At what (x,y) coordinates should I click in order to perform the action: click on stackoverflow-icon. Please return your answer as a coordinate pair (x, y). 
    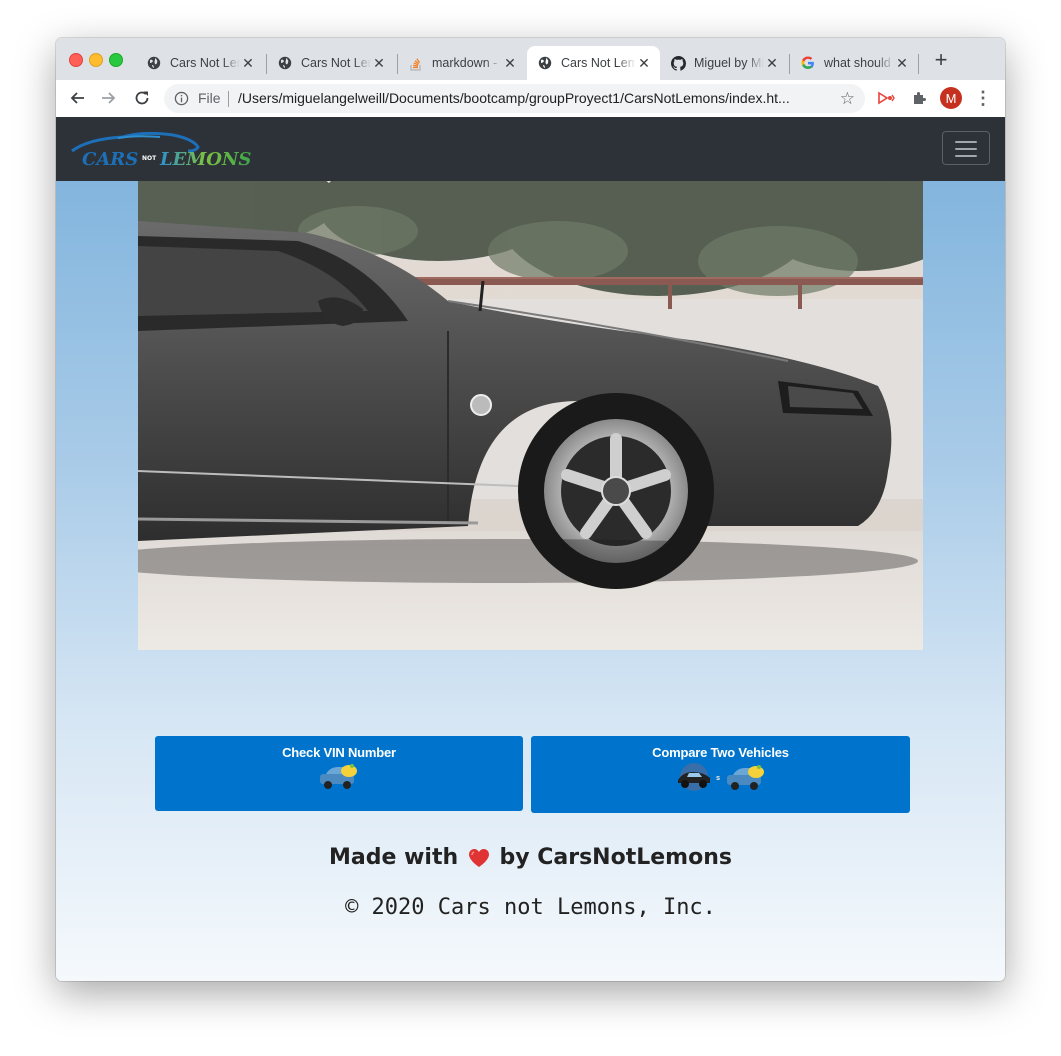
    Looking at the image, I should click on (416, 63).